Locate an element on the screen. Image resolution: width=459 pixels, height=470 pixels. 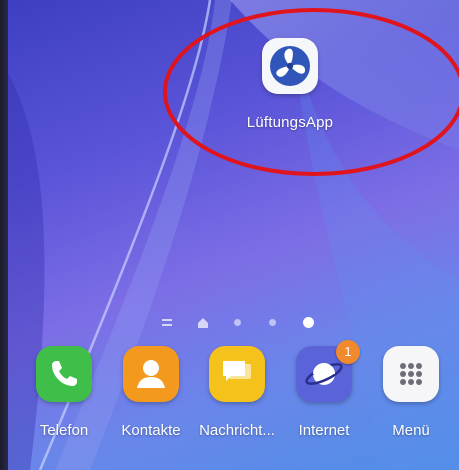
app-label: LüftungsApp is located at coordinates (290, 122).